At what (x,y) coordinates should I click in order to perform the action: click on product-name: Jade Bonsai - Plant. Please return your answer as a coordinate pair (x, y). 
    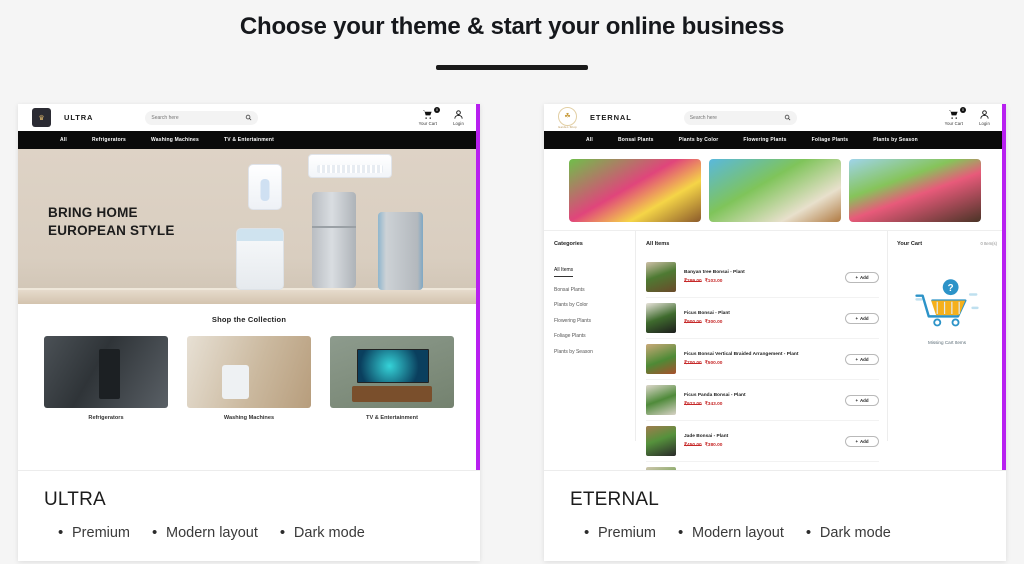
    Looking at the image, I should click on (706, 436).